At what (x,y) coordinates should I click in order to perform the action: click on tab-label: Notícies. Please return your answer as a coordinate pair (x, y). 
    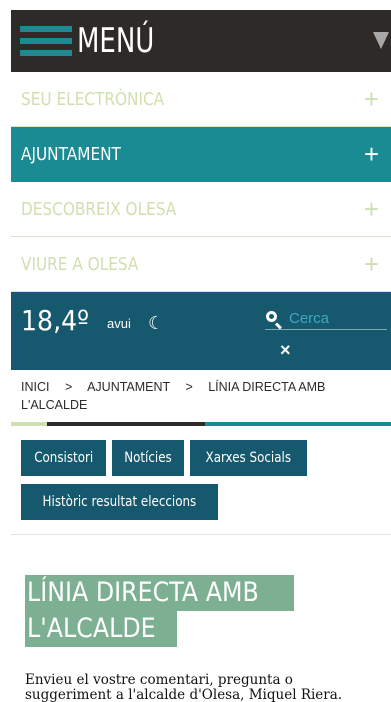
    Looking at the image, I should click on (148, 458).